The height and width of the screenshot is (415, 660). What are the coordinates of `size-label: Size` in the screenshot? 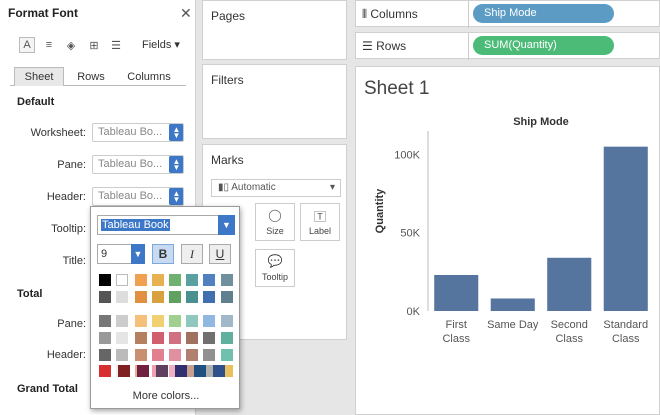 It's located at (275, 231).